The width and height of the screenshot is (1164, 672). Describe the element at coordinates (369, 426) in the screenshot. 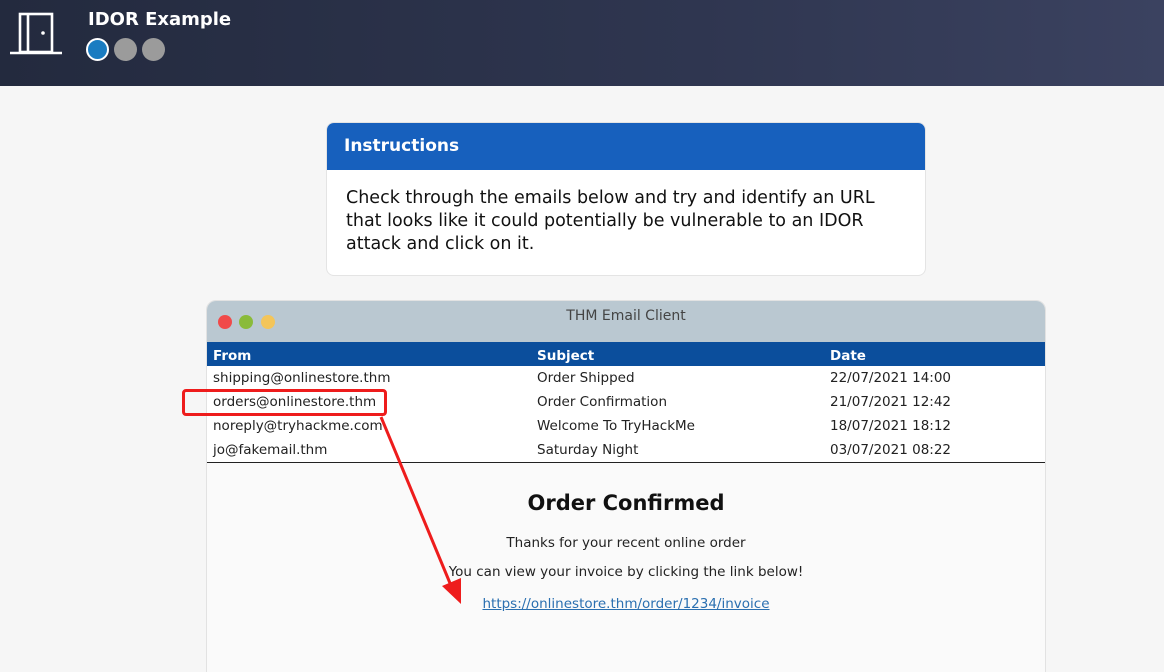

I see `email-from: noreply@tryhackme.com` at that location.